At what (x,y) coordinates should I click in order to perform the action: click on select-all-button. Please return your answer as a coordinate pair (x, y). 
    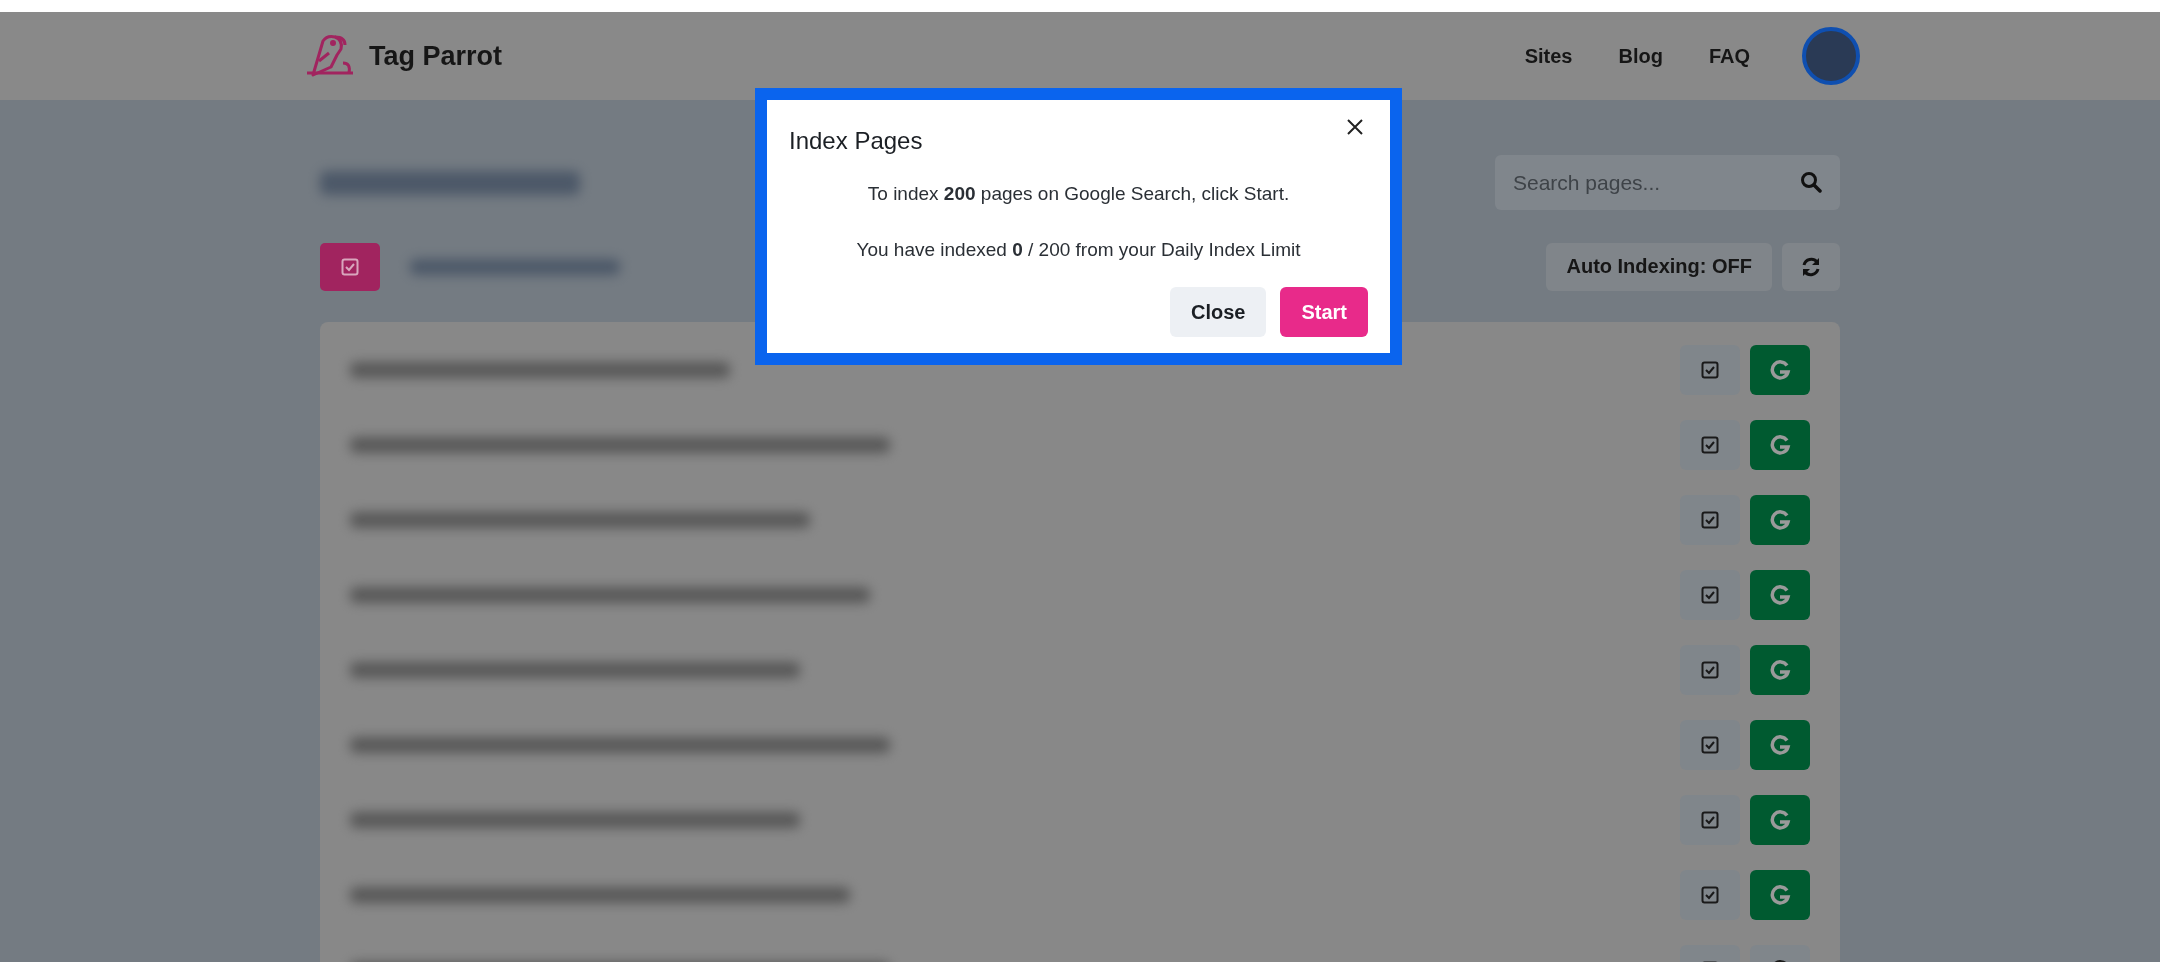
    Looking at the image, I should click on (350, 266).